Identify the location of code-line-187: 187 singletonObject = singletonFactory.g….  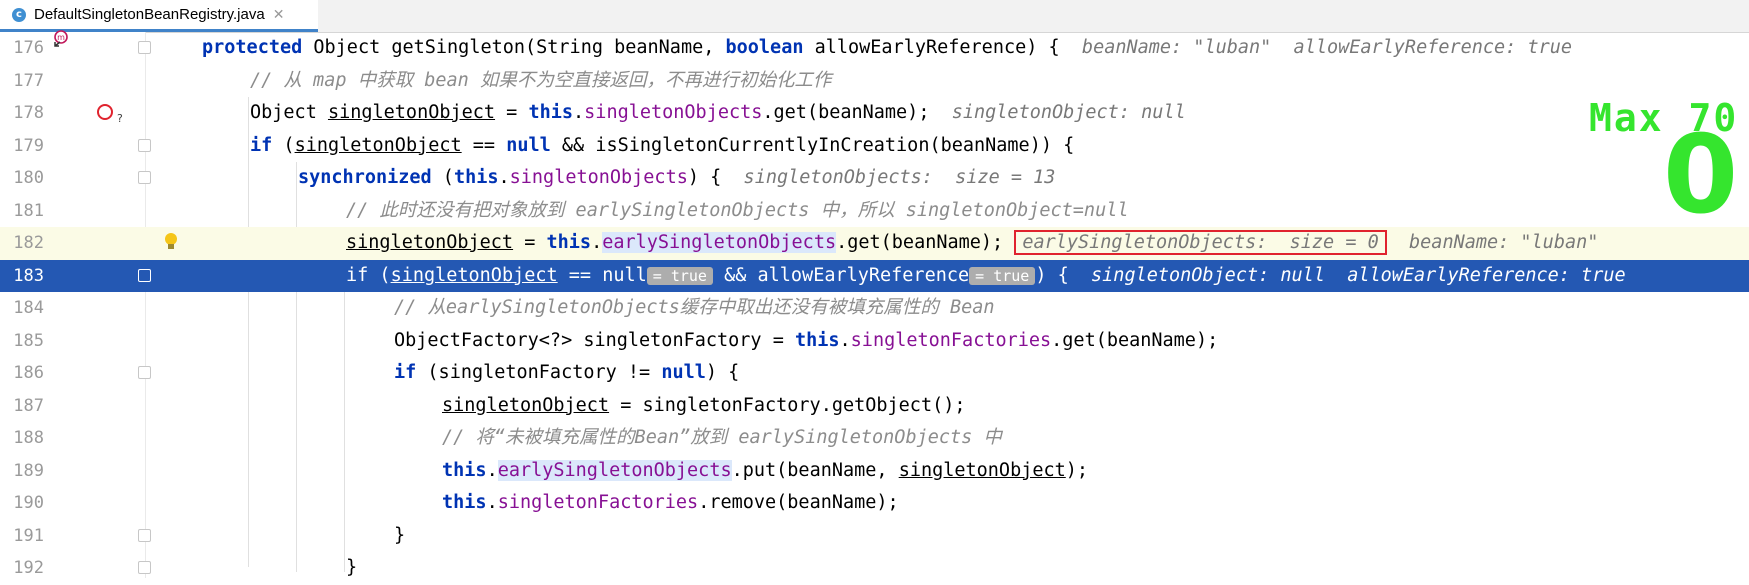
(874, 406).